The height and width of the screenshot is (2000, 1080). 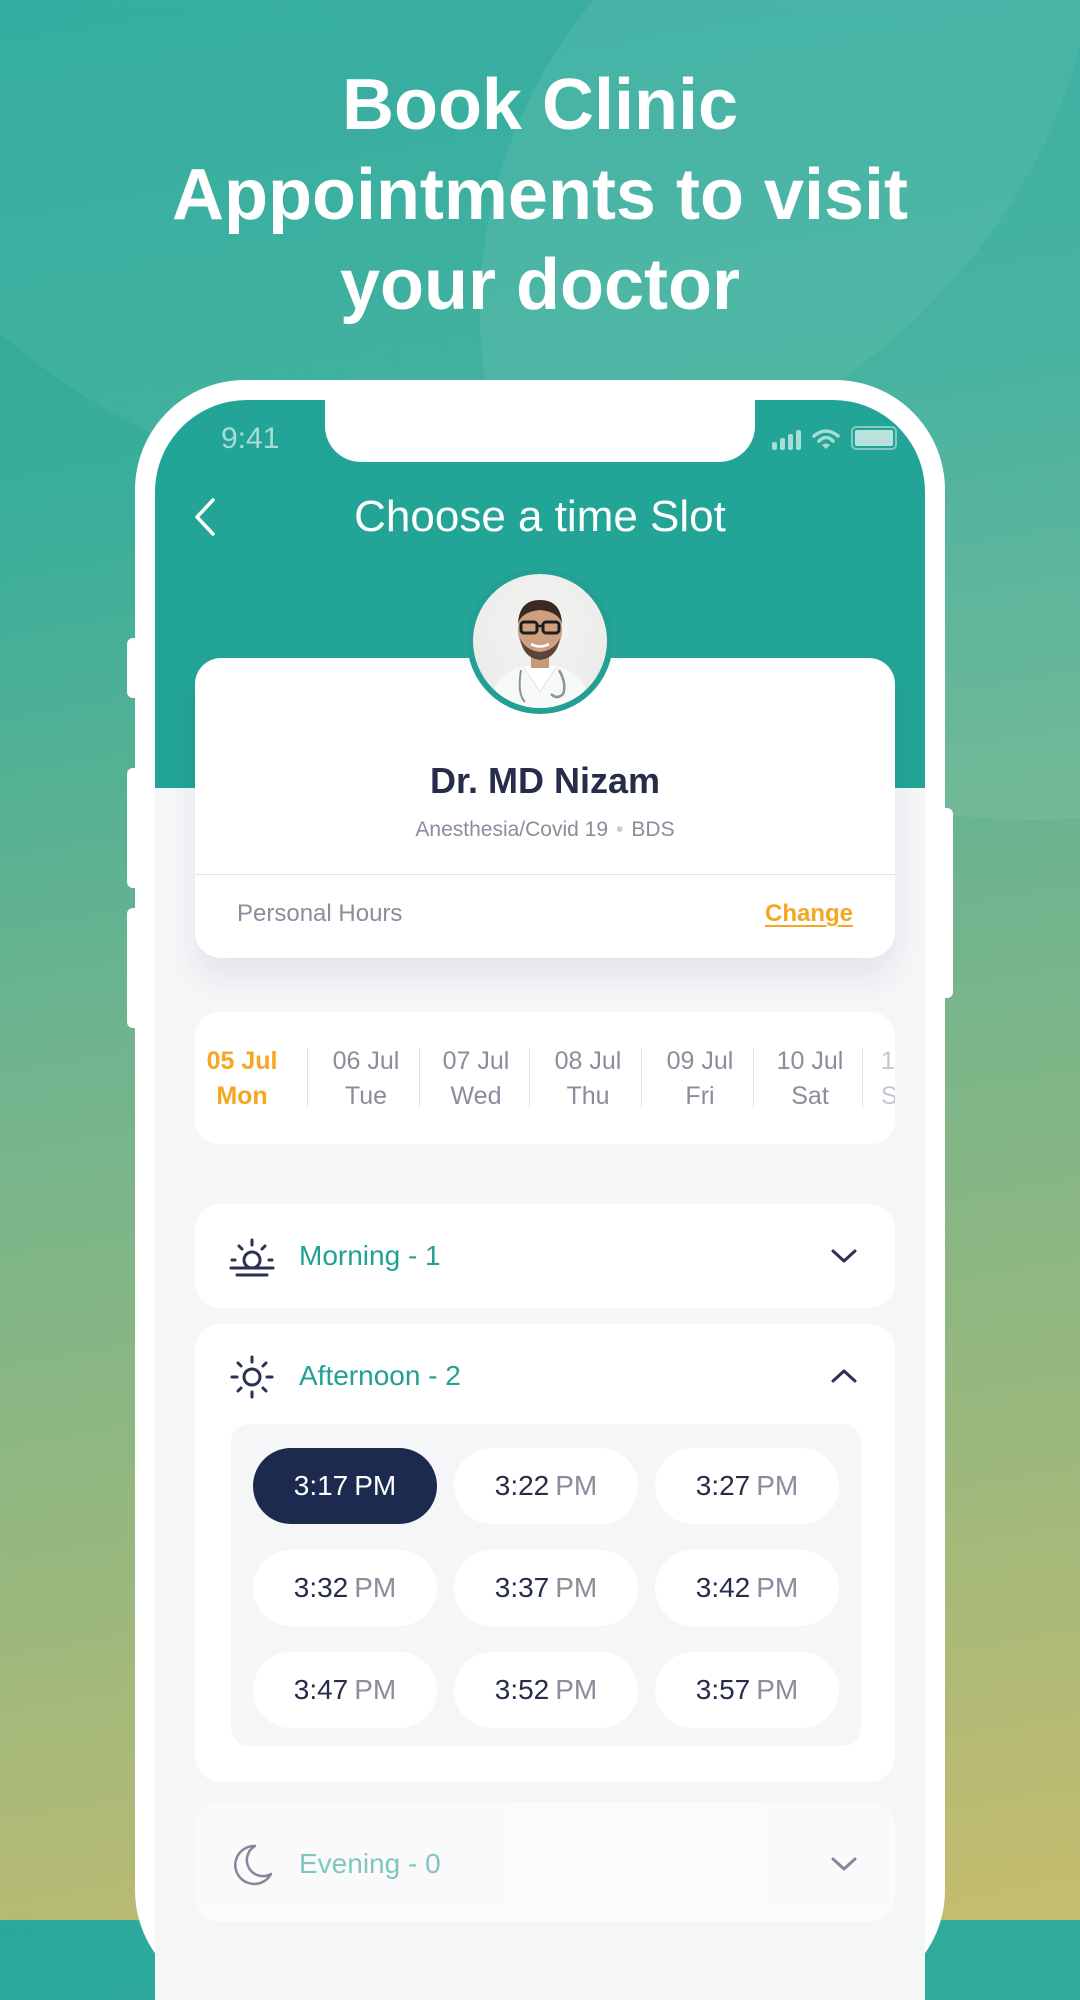 I want to click on personal-hours-label: Personal Hours, so click(x=320, y=913).